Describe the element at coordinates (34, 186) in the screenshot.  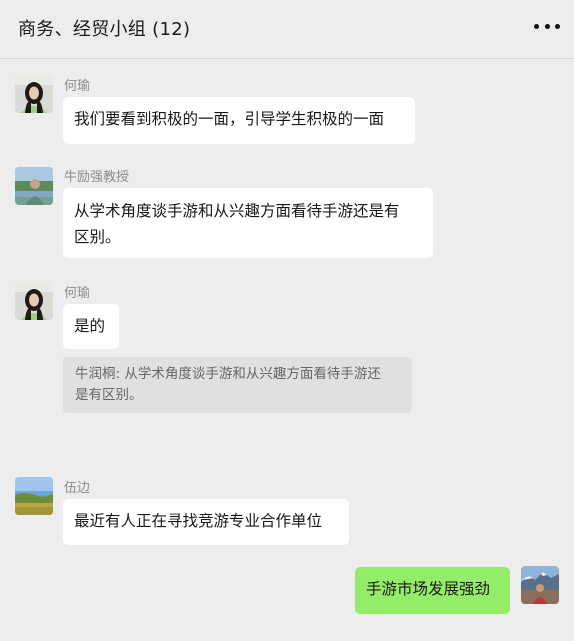
I see `avatar-niuliqiang` at that location.